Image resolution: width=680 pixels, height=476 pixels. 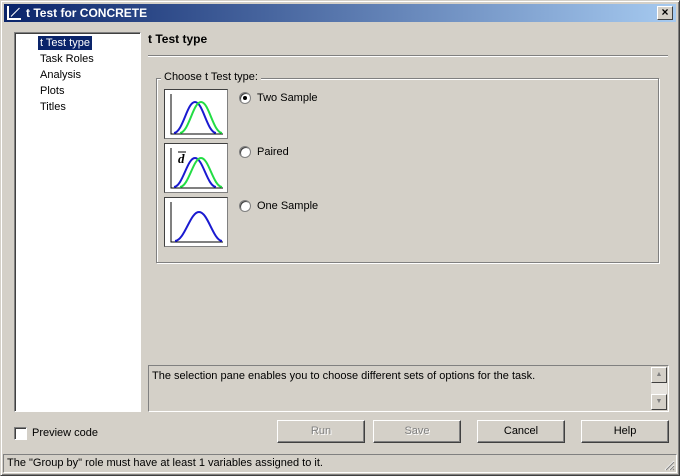 What do you see at coordinates (669, 465) in the screenshot?
I see `resize-grip-icon` at bounding box center [669, 465].